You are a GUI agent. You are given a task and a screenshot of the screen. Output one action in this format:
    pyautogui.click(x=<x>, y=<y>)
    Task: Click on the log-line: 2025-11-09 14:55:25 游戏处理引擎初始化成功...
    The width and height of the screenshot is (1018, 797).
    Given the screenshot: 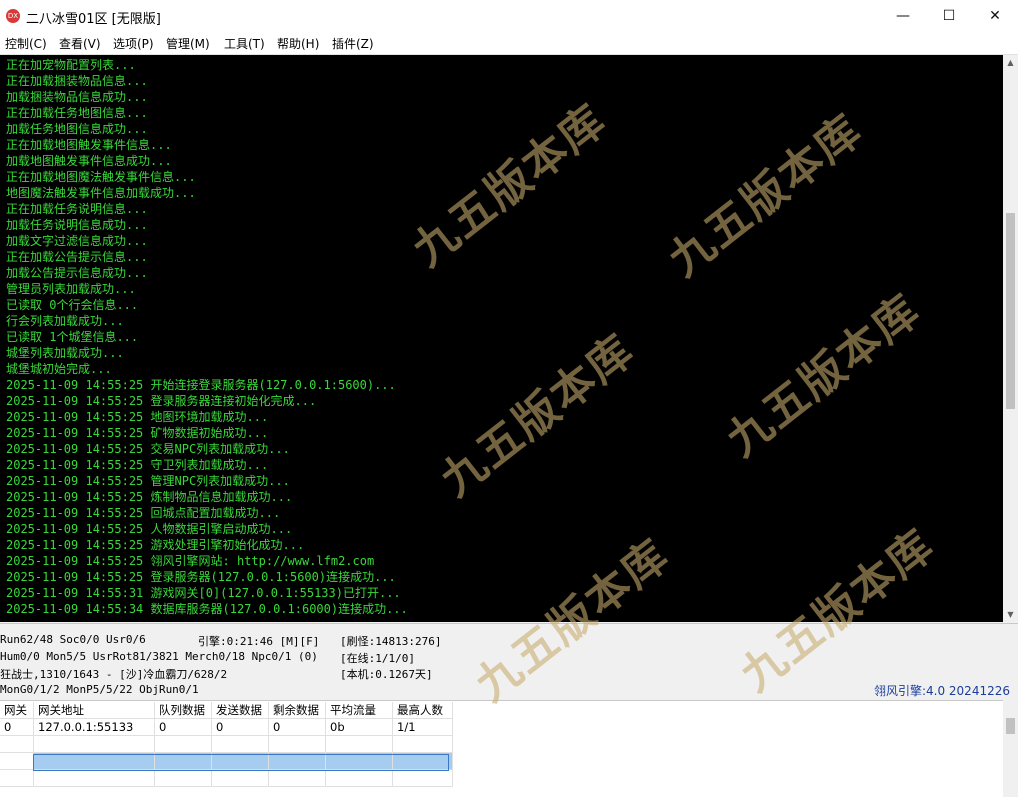 What is the action you would take?
    pyautogui.click(x=155, y=545)
    